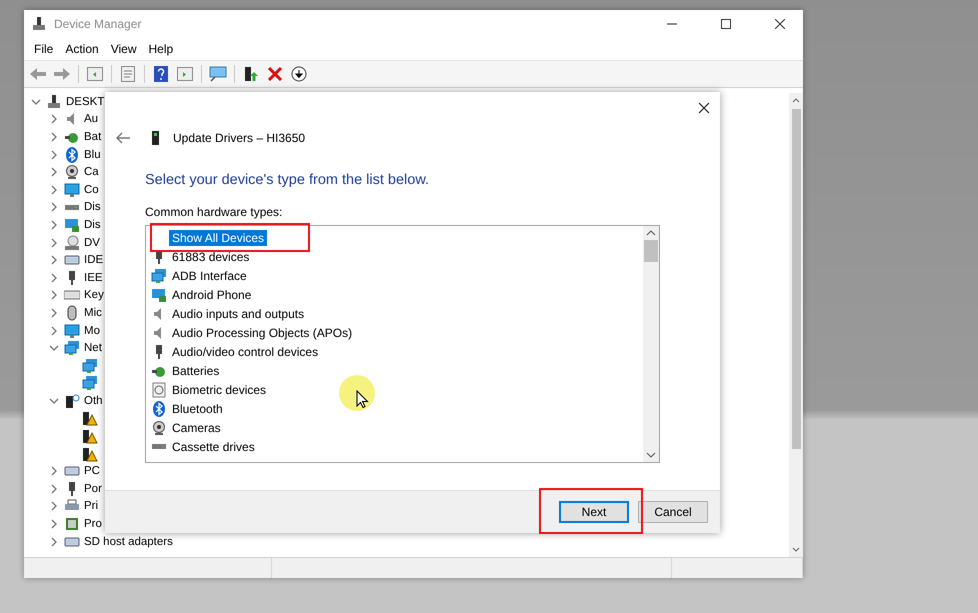 The image size is (978, 613). Describe the element at coordinates (287, 180) in the screenshot. I see `dialog-heading: Select your device's type from the list below.` at that location.